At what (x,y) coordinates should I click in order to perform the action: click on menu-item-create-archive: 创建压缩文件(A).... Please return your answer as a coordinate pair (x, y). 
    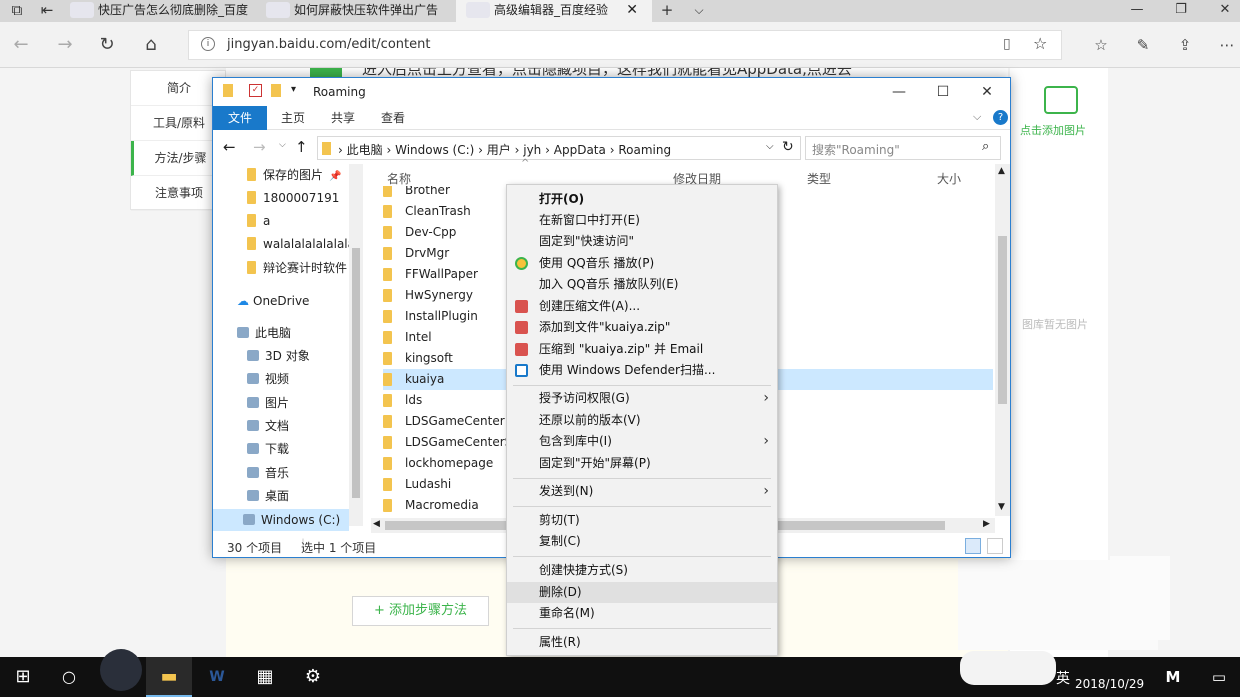
    Looking at the image, I should click on (642, 306).